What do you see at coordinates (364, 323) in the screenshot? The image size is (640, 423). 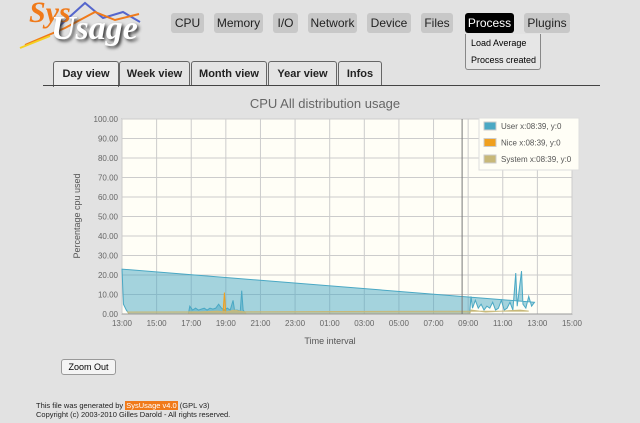 I see `x-tick-label: 03:00` at bounding box center [364, 323].